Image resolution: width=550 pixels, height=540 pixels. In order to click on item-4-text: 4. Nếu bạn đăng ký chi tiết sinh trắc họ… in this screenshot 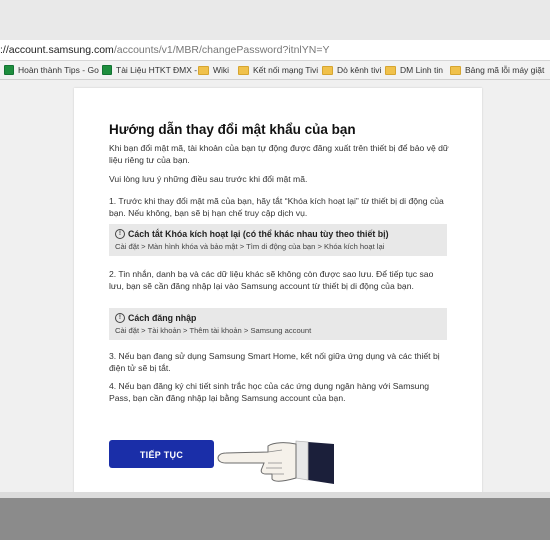, I will do `click(269, 392)`.